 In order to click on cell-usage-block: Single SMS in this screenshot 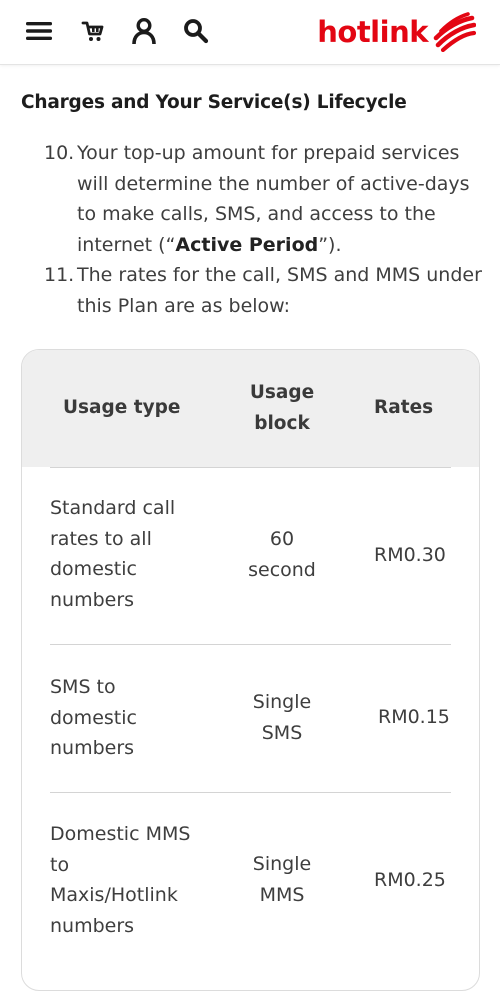, I will do `click(282, 717)`.